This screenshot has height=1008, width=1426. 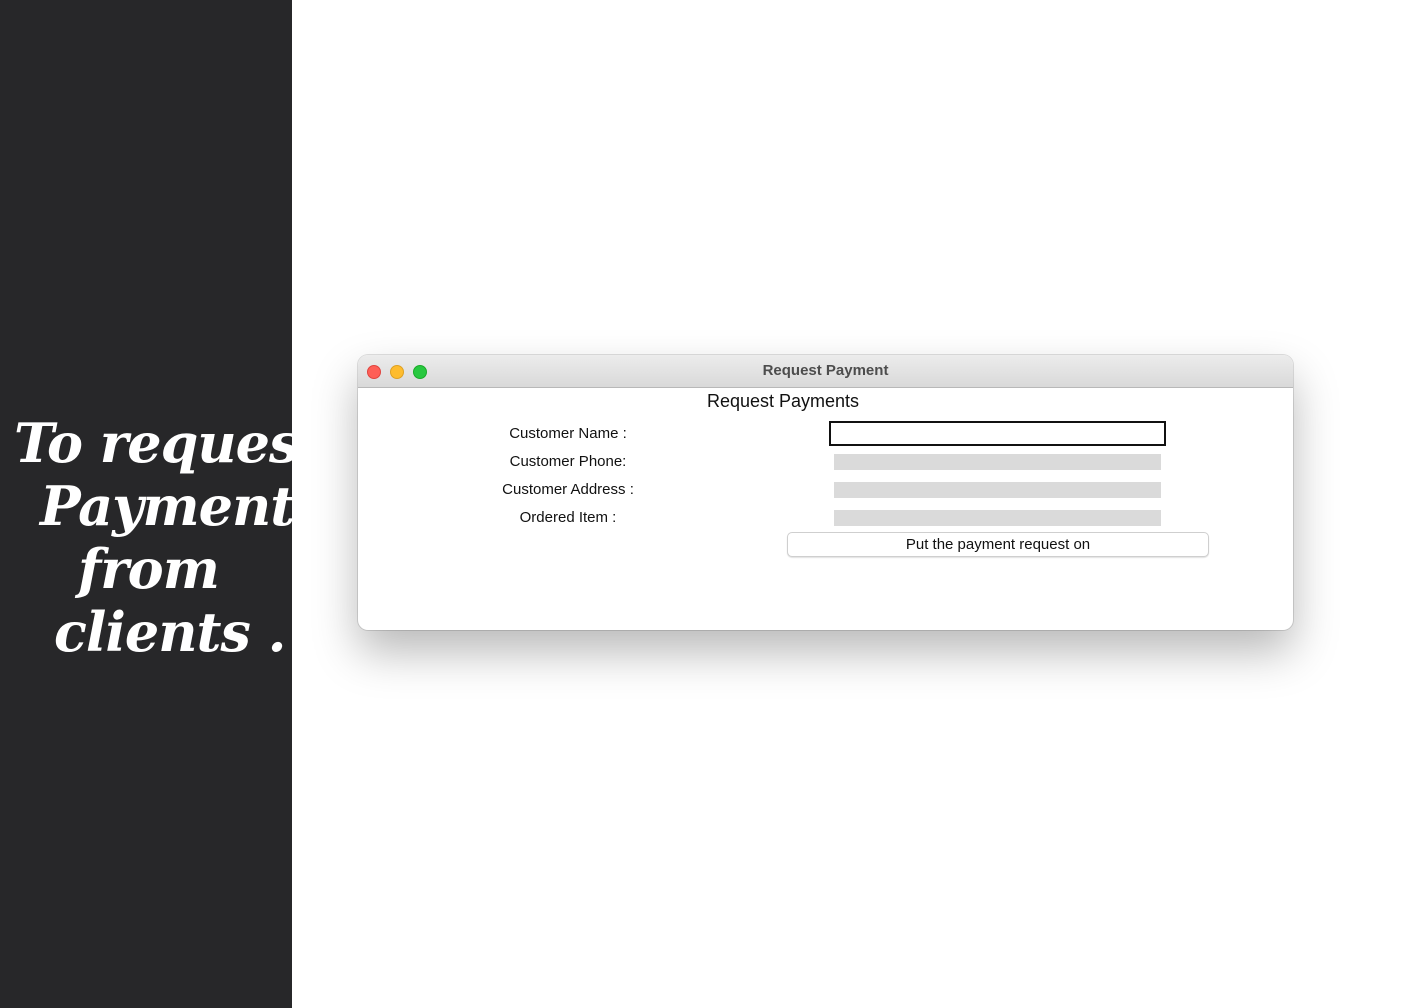 I want to click on customer-name-input, so click(x=997, y=433).